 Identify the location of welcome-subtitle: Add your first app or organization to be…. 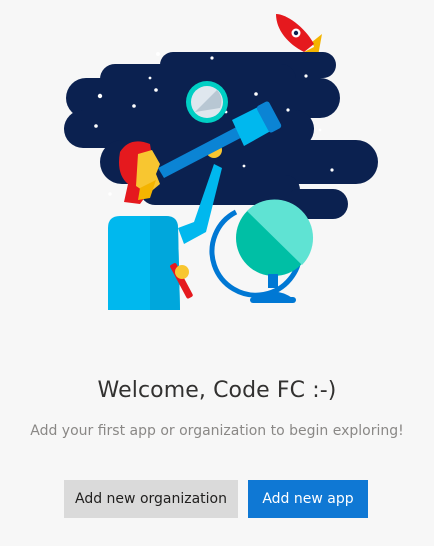
(217, 431).